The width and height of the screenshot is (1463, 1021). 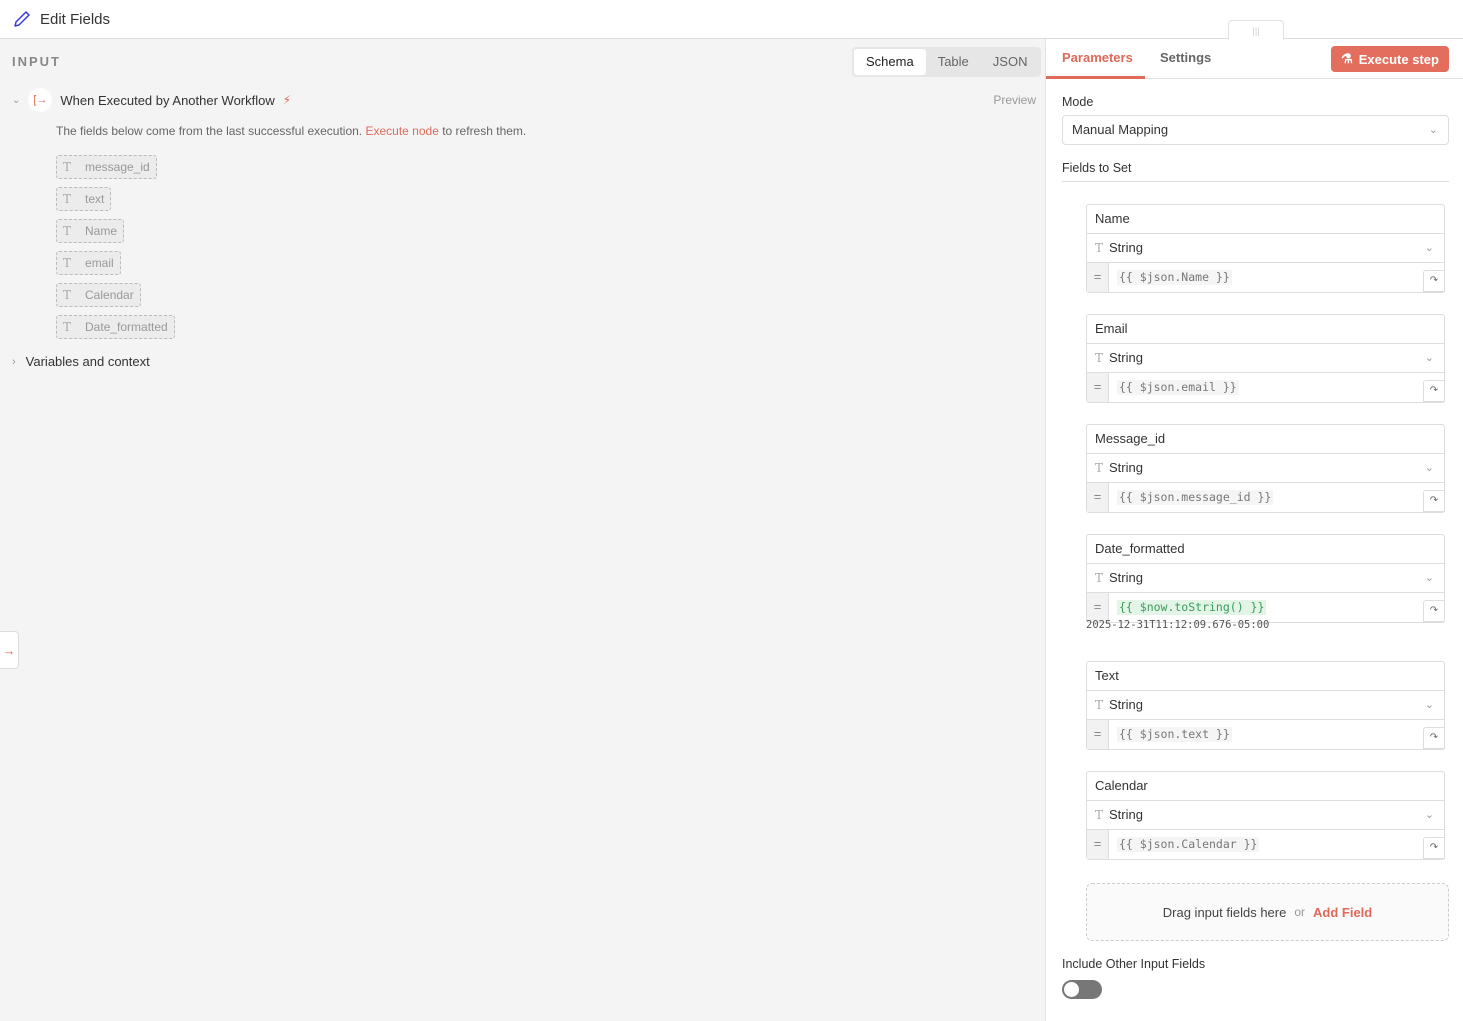 I want to click on field-assignment: Calendar T String ⌄ = {{ $json.Calendar }} ↷, so click(x=1265, y=815).